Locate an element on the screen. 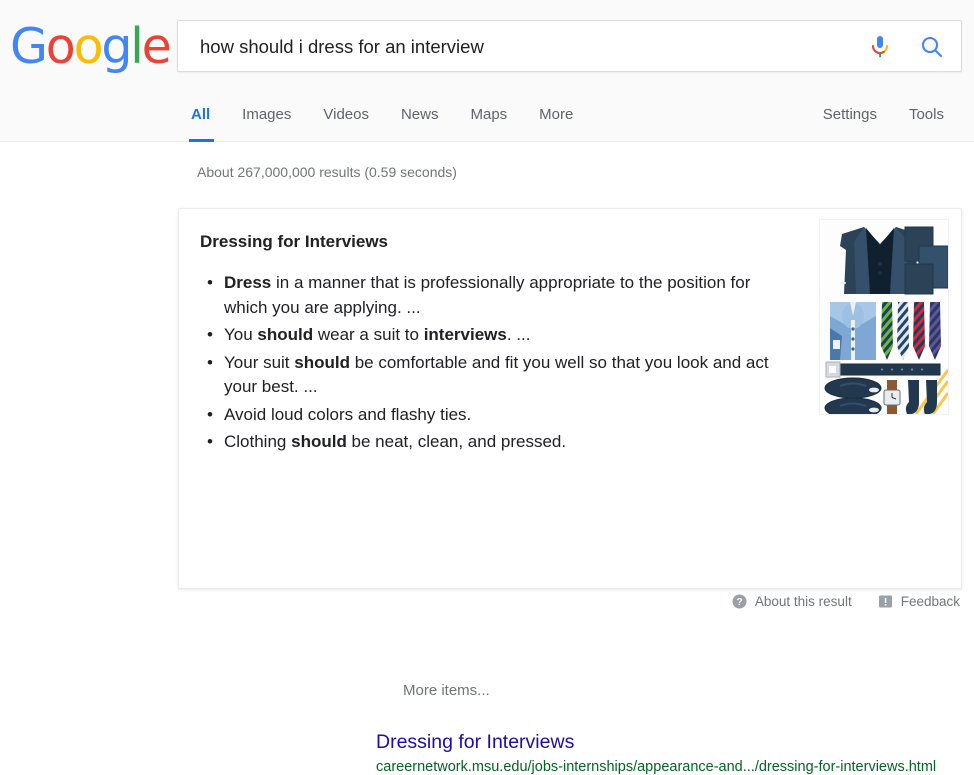 The height and width of the screenshot is (775, 974). tab-videos: Videos is located at coordinates (346, 119).